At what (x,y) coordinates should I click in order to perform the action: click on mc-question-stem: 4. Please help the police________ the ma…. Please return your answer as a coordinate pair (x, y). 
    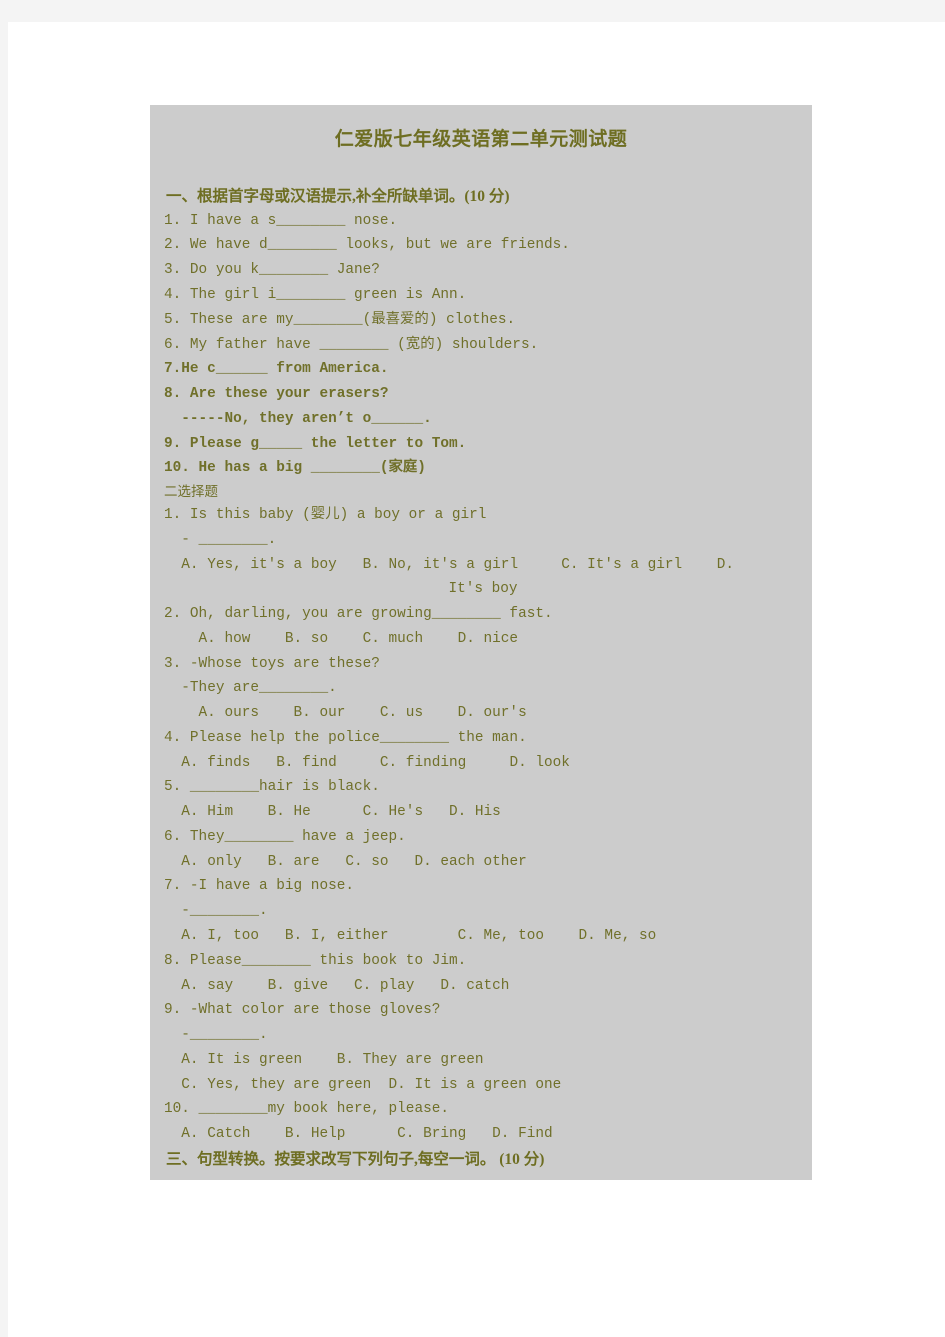
    Looking at the image, I should click on (345, 737).